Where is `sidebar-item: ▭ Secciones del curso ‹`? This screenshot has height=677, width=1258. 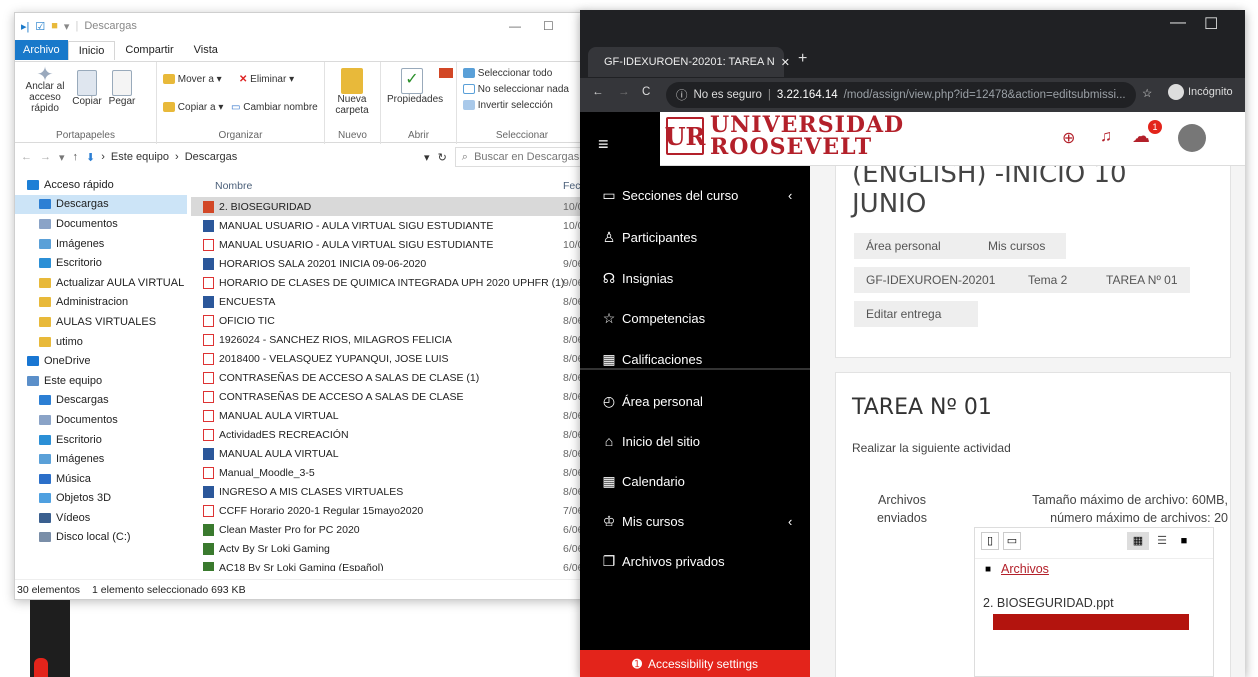 sidebar-item: ▭ Secciones del curso ‹ is located at coordinates (696, 195).